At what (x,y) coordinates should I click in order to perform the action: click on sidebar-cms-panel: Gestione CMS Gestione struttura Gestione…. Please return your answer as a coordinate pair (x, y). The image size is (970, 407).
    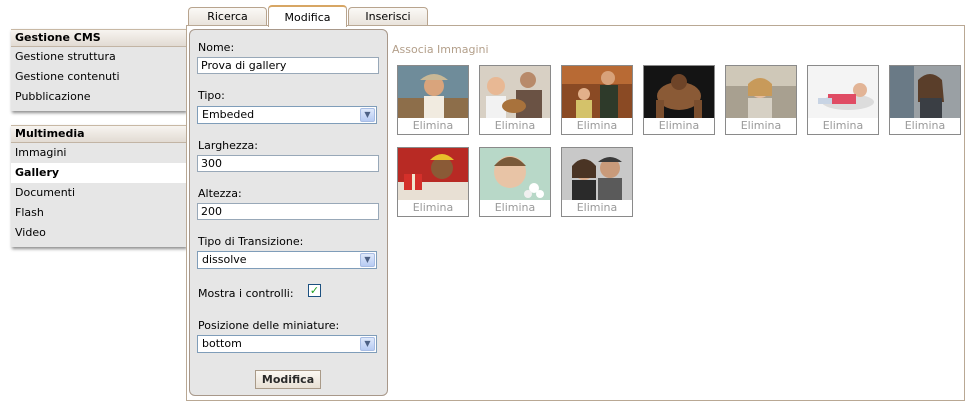
    Looking at the image, I should click on (98, 70).